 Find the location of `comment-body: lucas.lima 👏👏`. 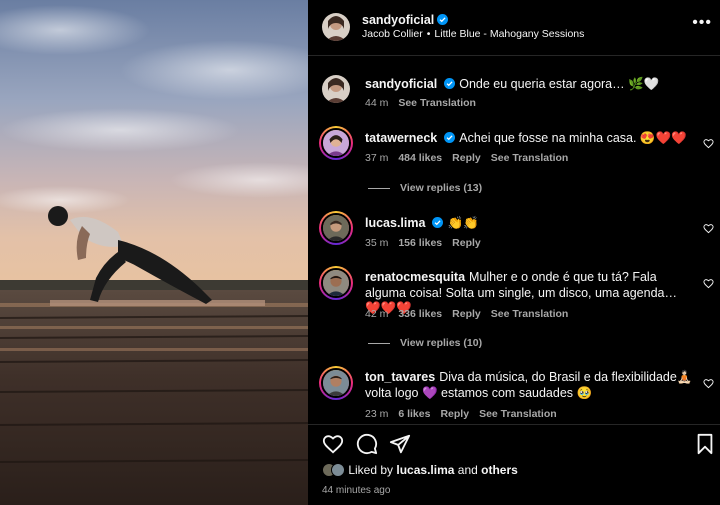

comment-body: lucas.lima 👏👏 is located at coordinates (530, 224).